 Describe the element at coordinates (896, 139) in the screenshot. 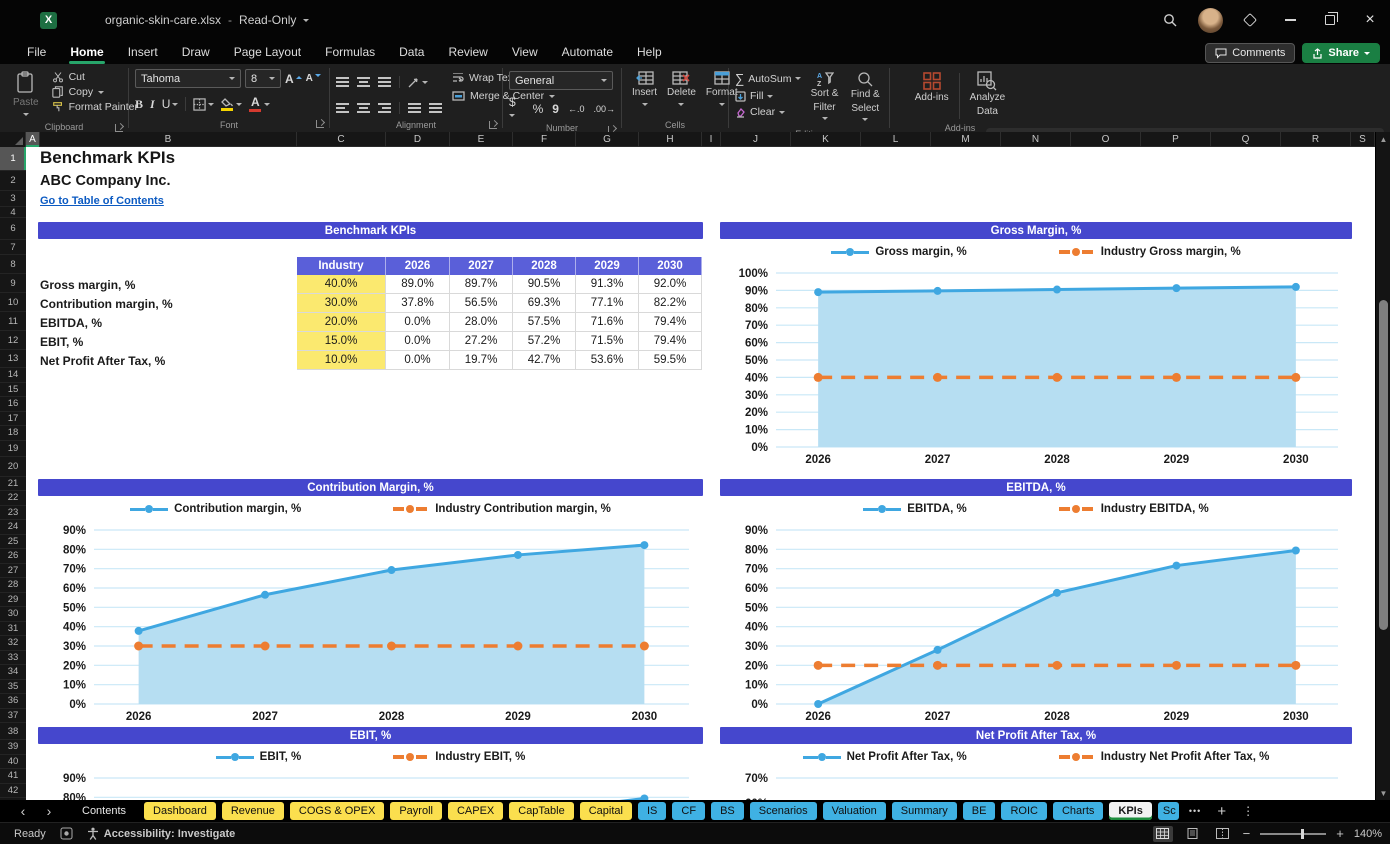

I see `column-header-L: L` at that location.